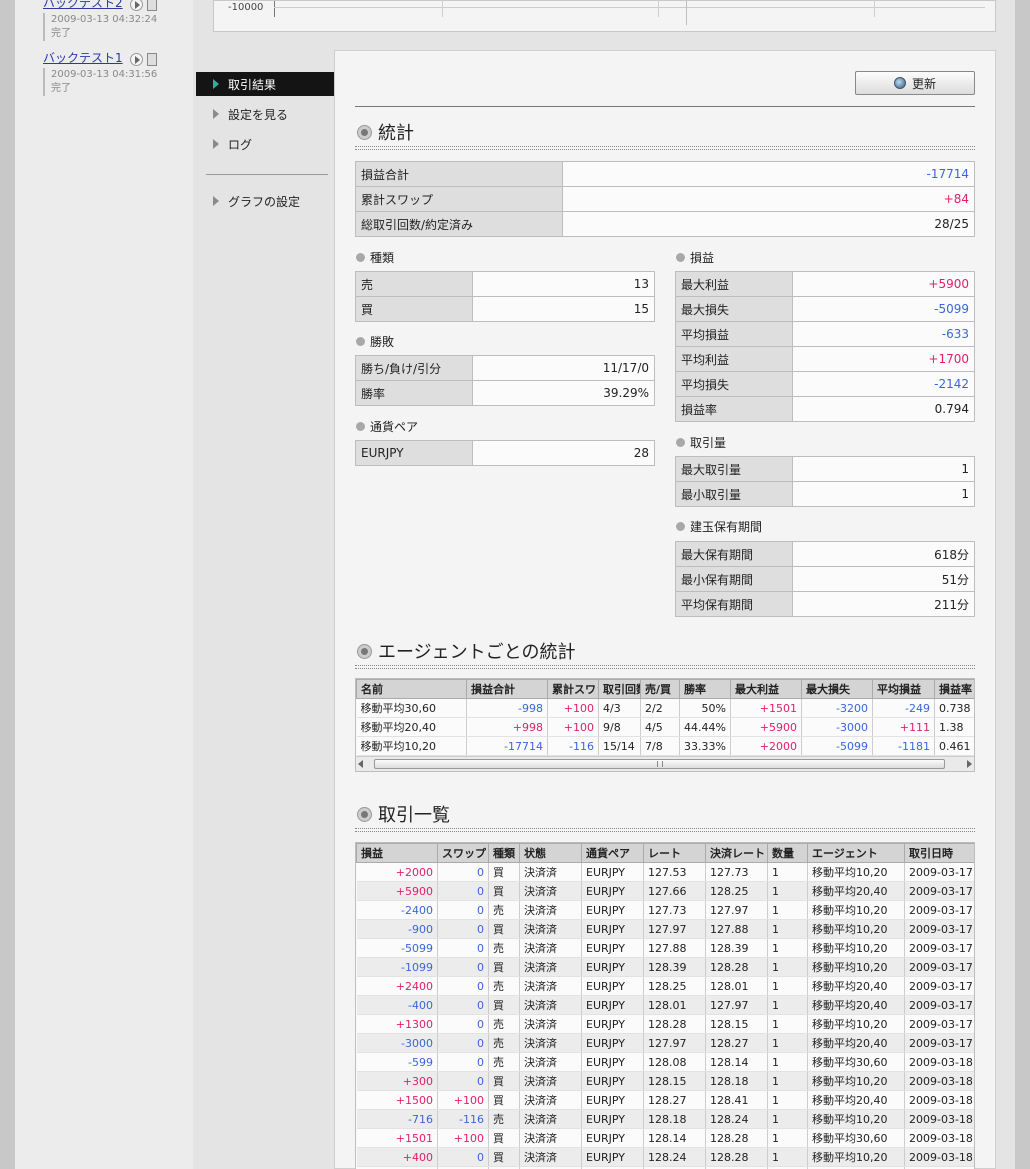 The image size is (1030, 1169). Describe the element at coordinates (856, 1081) in the screenshot. I see `table-cell: 移動平均10,20` at that location.